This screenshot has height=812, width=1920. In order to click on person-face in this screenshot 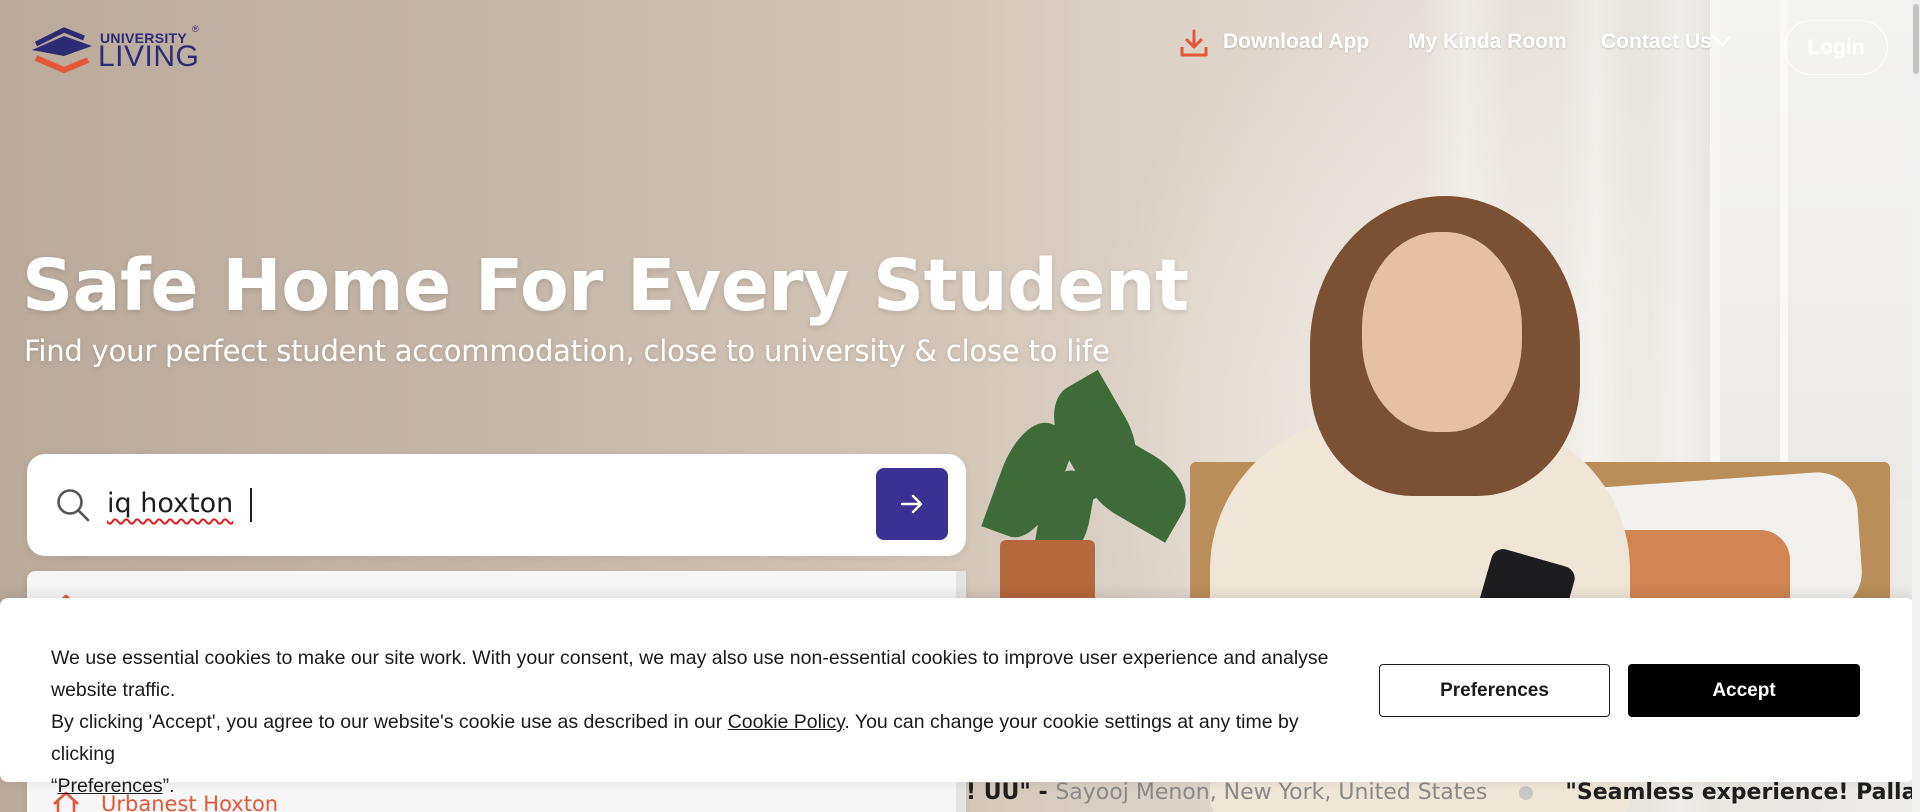, I will do `click(1442, 332)`.